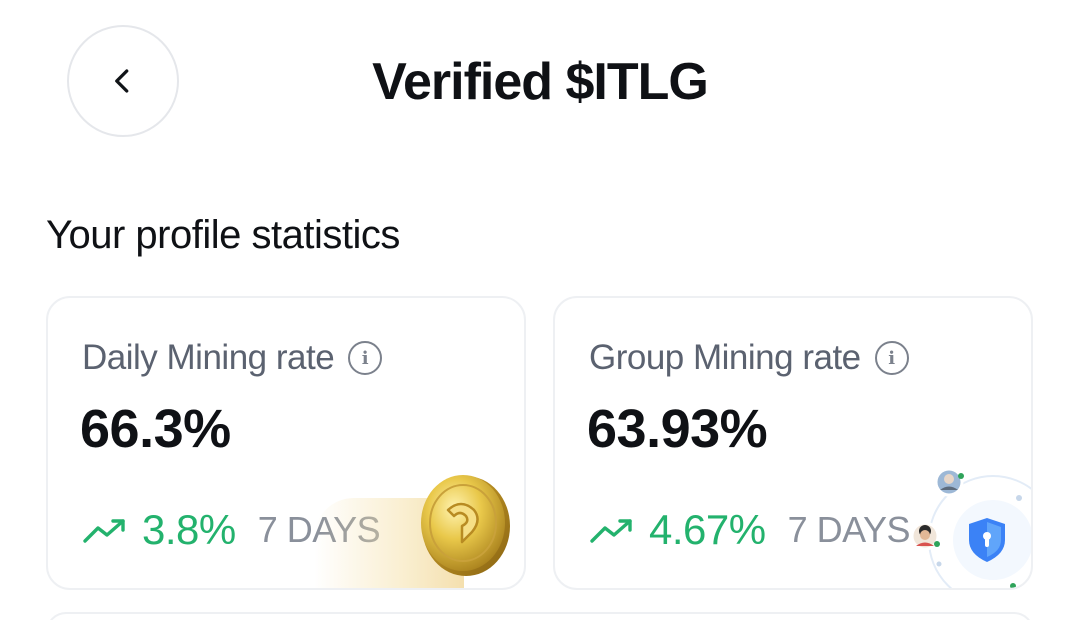  Describe the element at coordinates (707, 529) in the screenshot. I see `trend-value: 4.67%` at that location.